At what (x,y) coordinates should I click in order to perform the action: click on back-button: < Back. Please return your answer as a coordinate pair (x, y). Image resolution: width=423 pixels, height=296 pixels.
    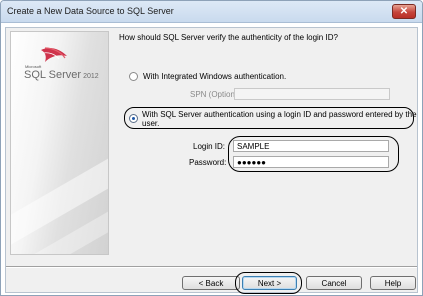
    Looking at the image, I should click on (211, 283).